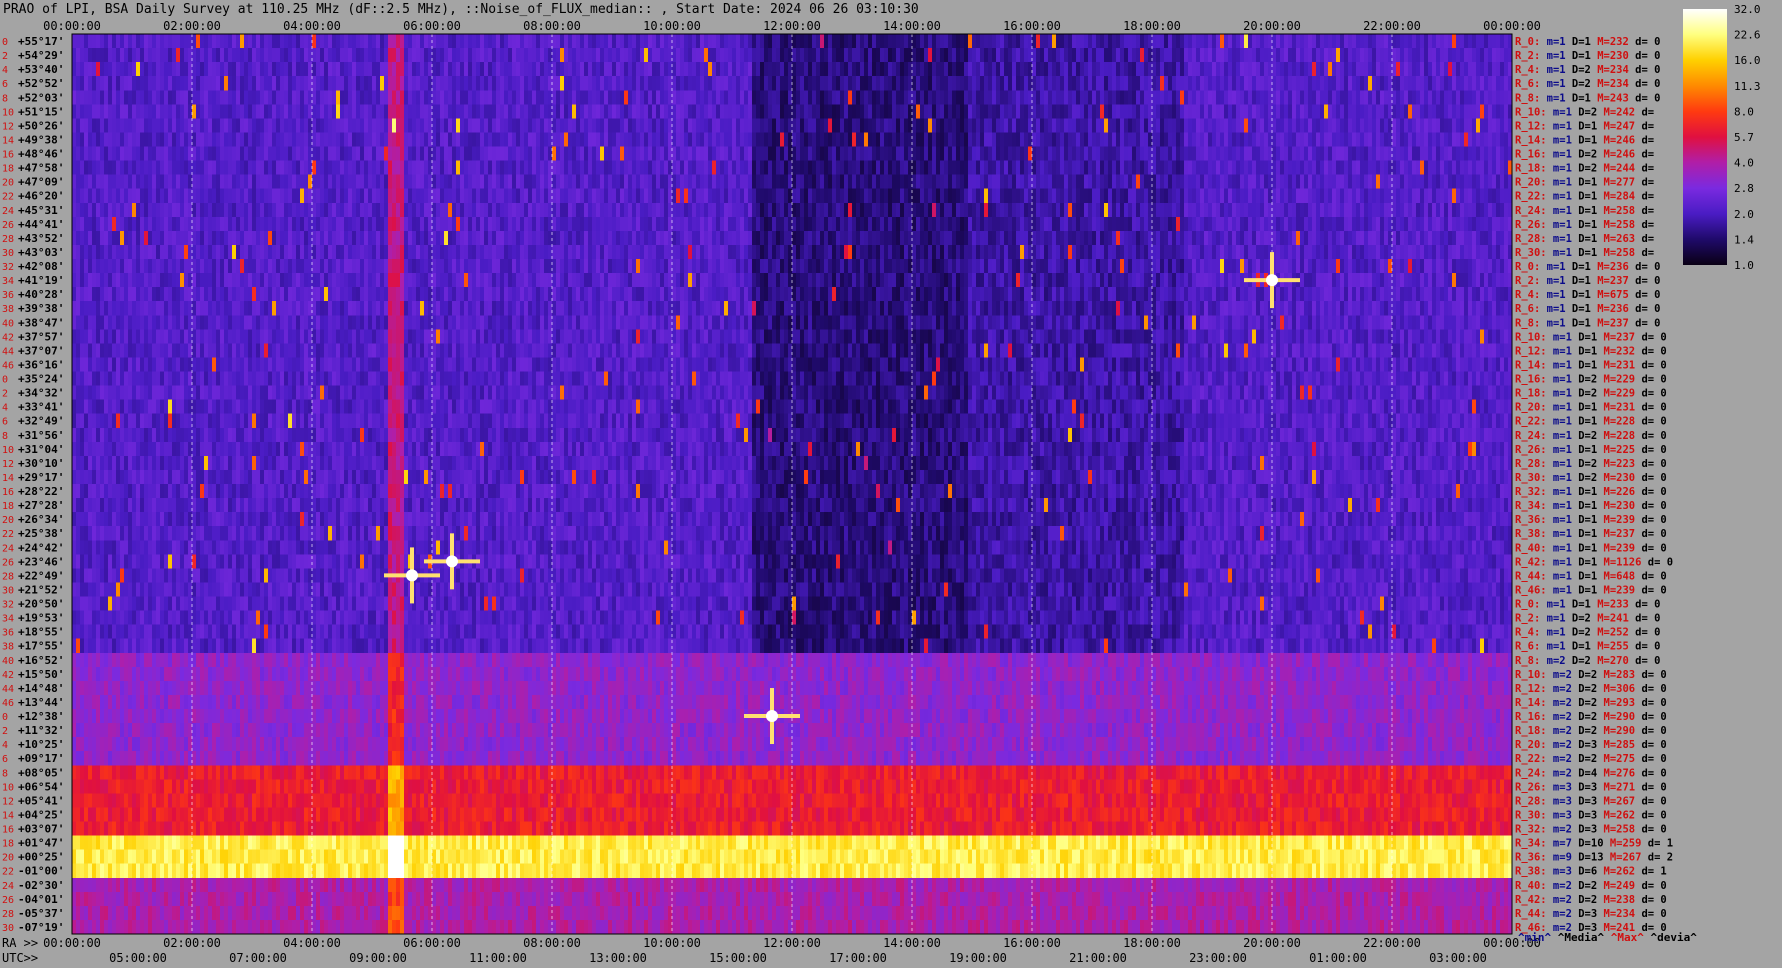 The image size is (1782, 968). What do you see at coordinates (1152, 943) in the screenshot?
I see `x-ra-tick-label: 18:00:00` at bounding box center [1152, 943].